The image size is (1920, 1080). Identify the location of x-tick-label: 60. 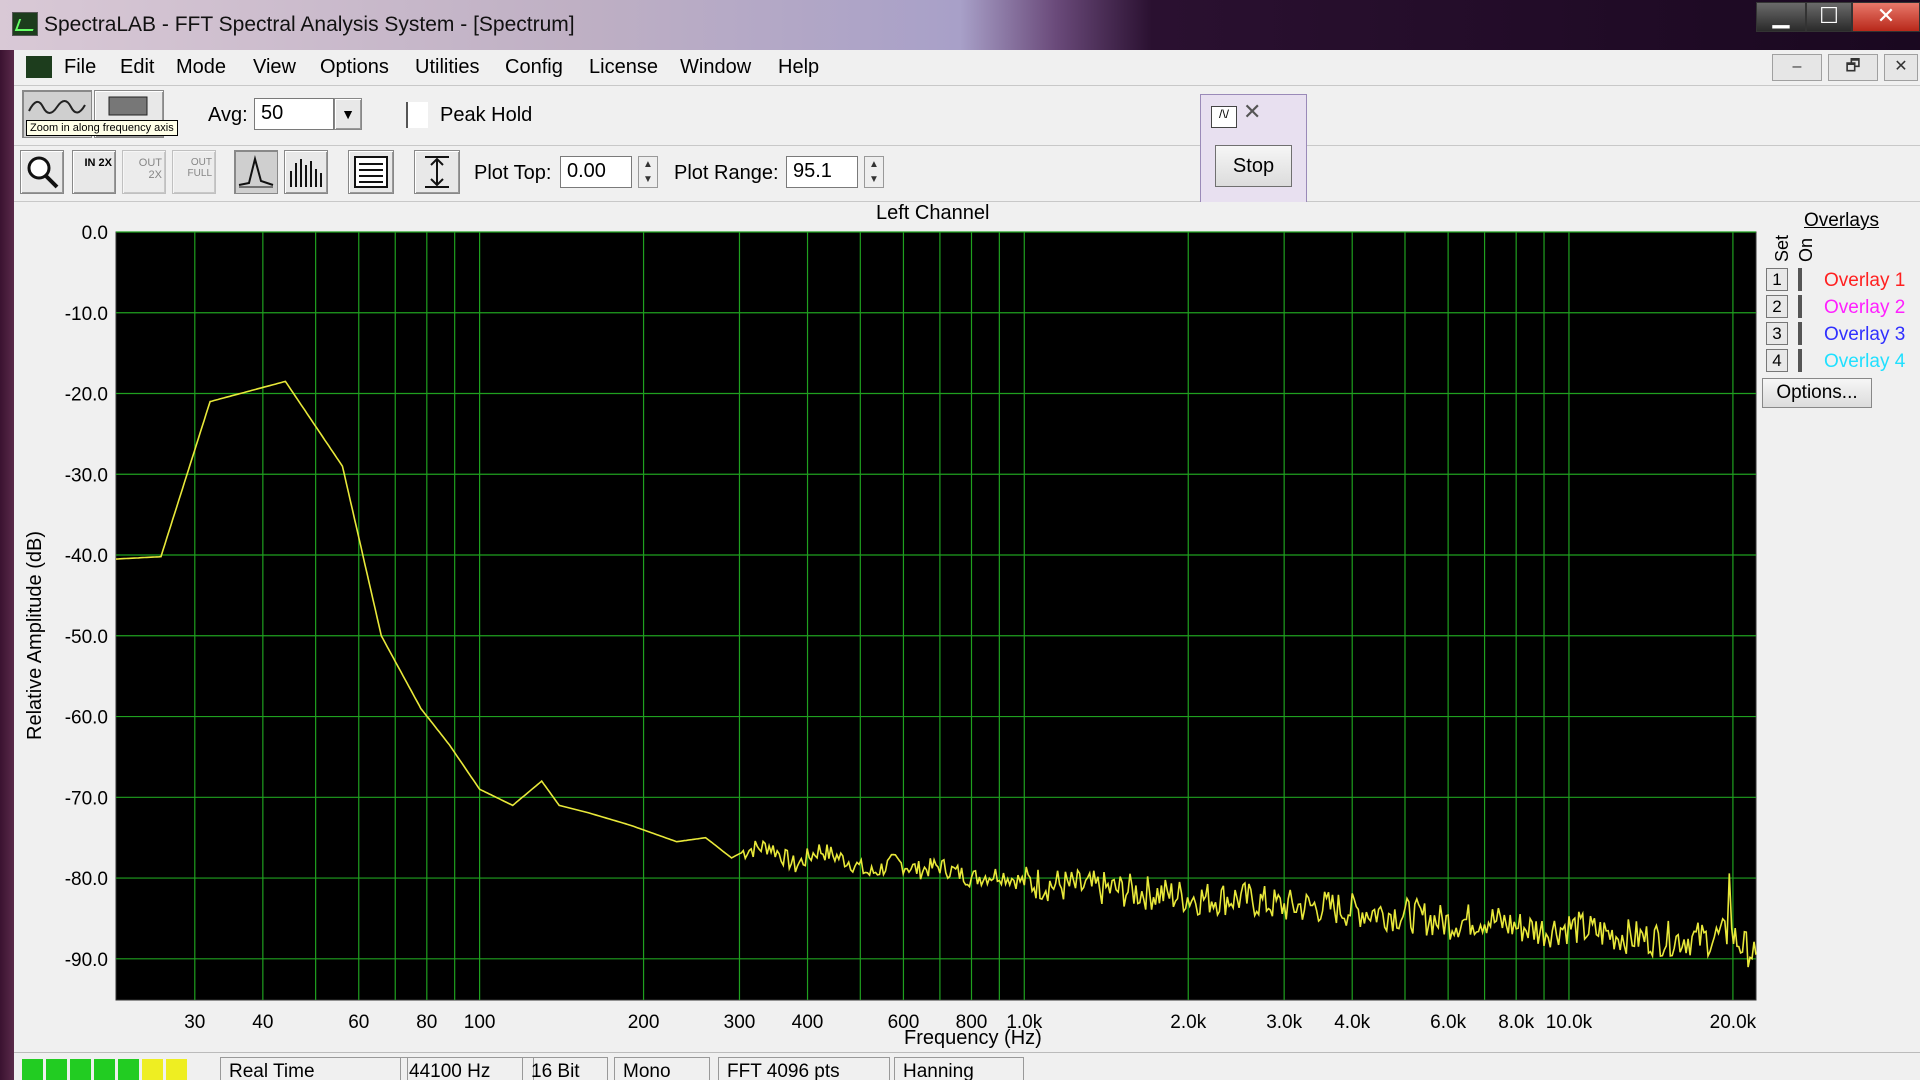
(358, 1022).